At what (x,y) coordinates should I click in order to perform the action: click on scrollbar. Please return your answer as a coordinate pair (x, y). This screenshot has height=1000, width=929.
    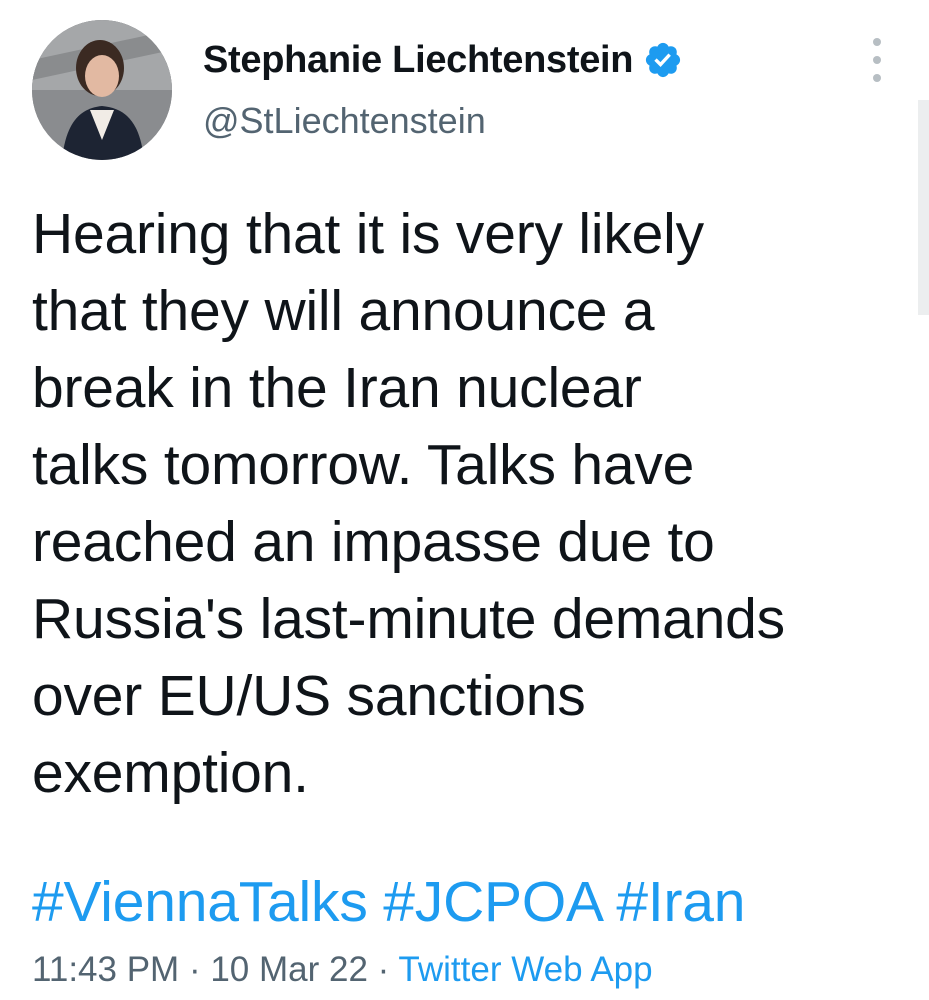
    Looking at the image, I should click on (923, 207).